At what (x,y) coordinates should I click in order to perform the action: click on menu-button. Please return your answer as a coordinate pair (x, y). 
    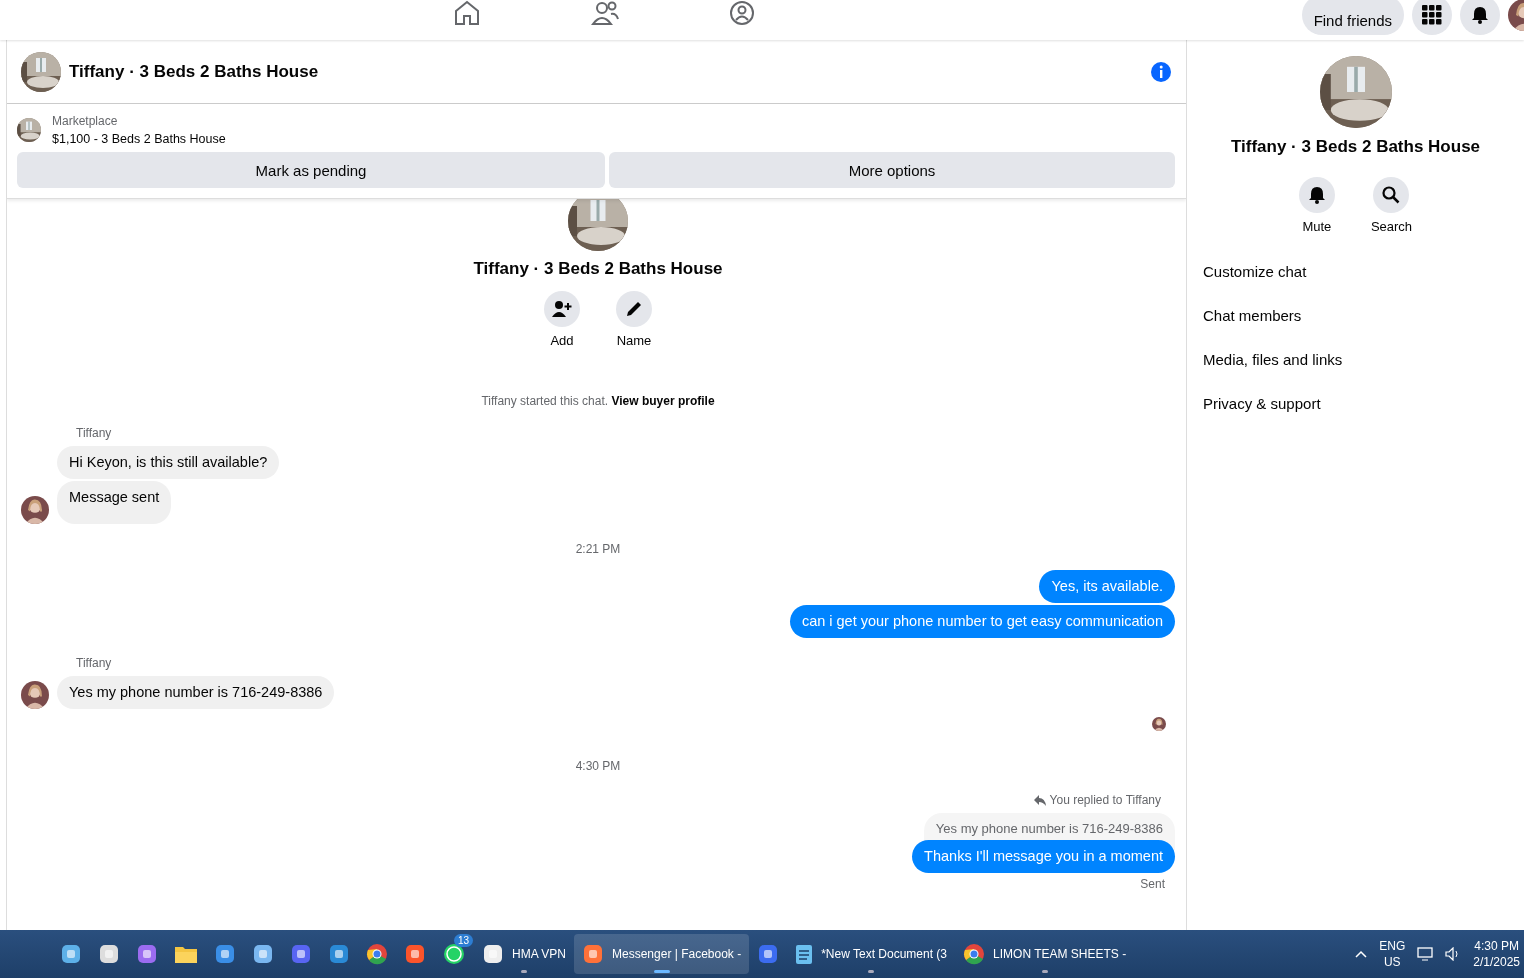
    Looking at the image, I should click on (1432, 17).